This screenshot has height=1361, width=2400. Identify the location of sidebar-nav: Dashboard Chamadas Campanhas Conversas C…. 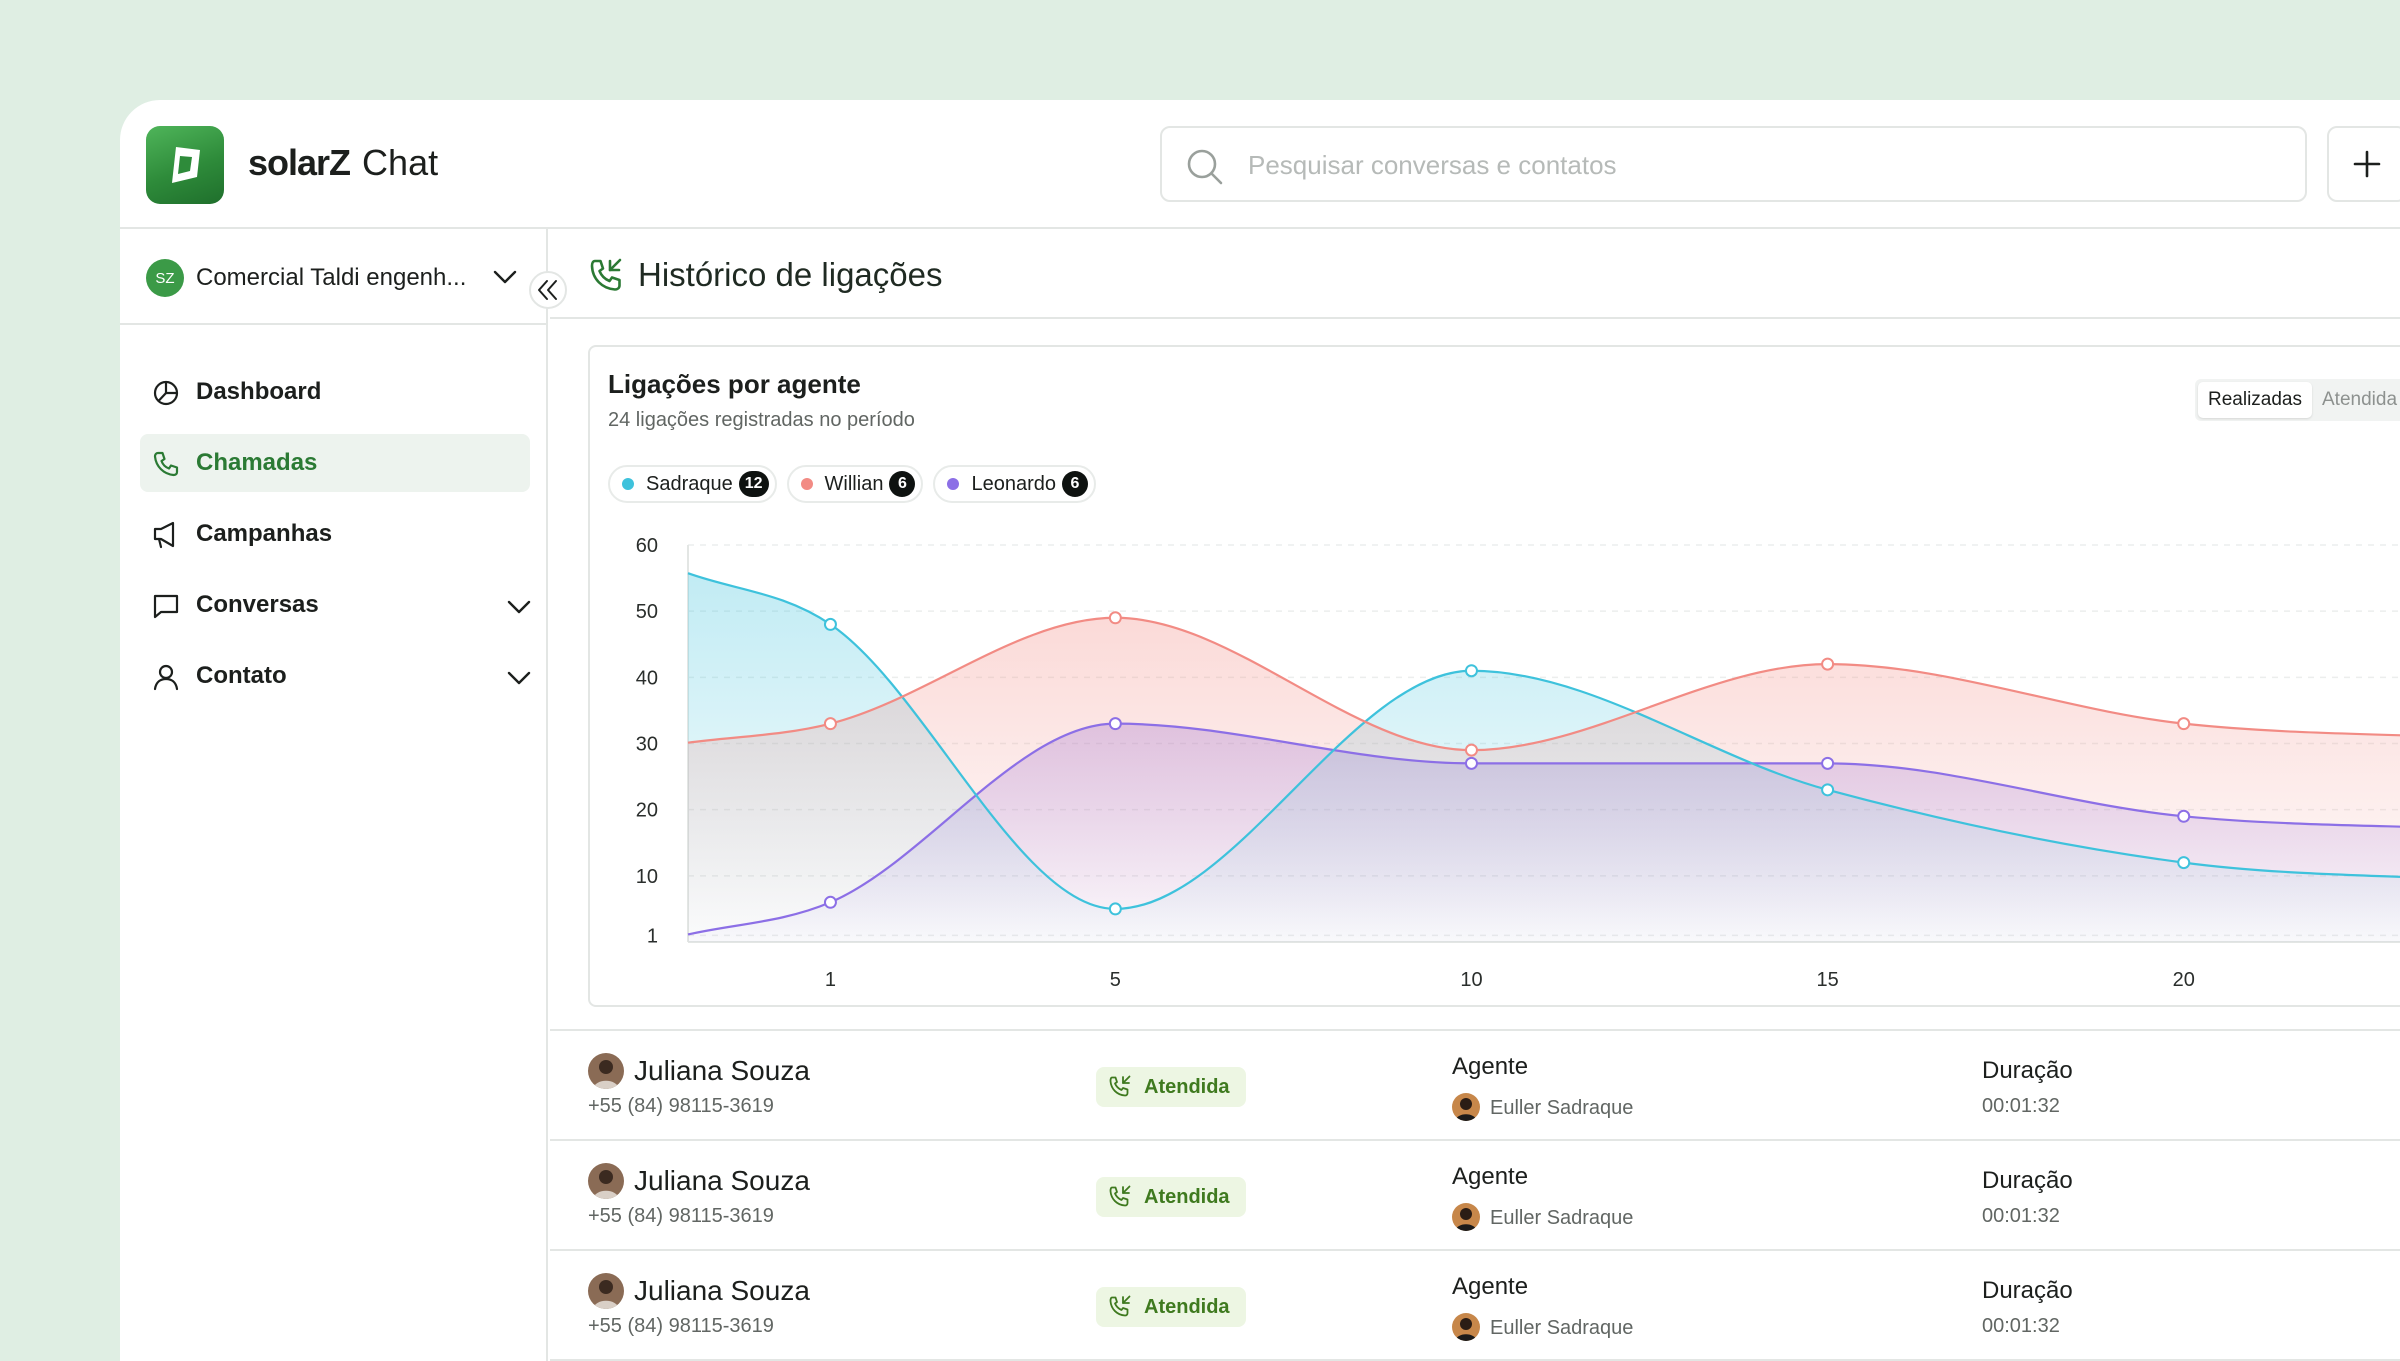
(336, 540).